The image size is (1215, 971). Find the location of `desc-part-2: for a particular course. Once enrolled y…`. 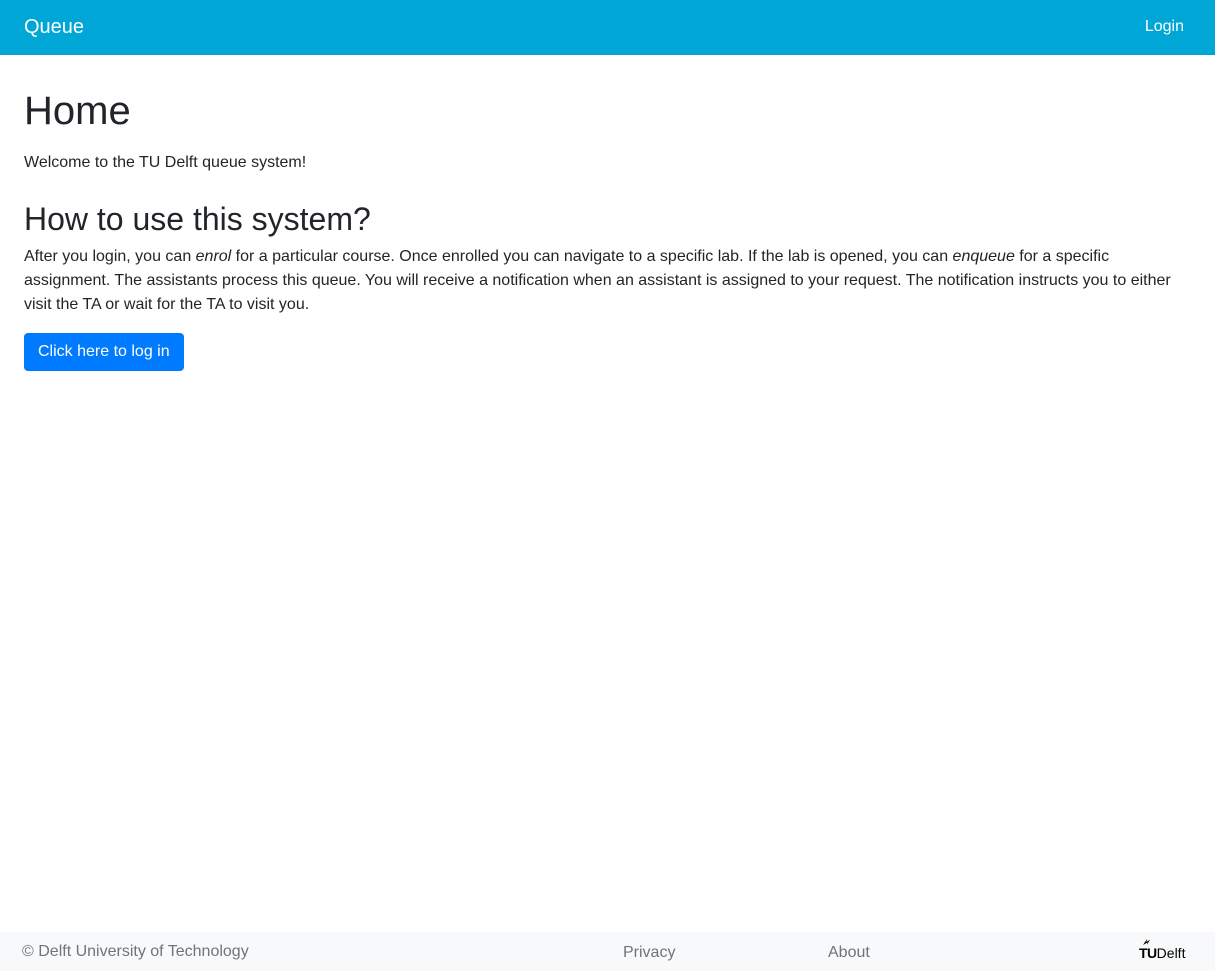

desc-part-2: for a particular course. Once enrolled y… is located at coordinates (592, 256).